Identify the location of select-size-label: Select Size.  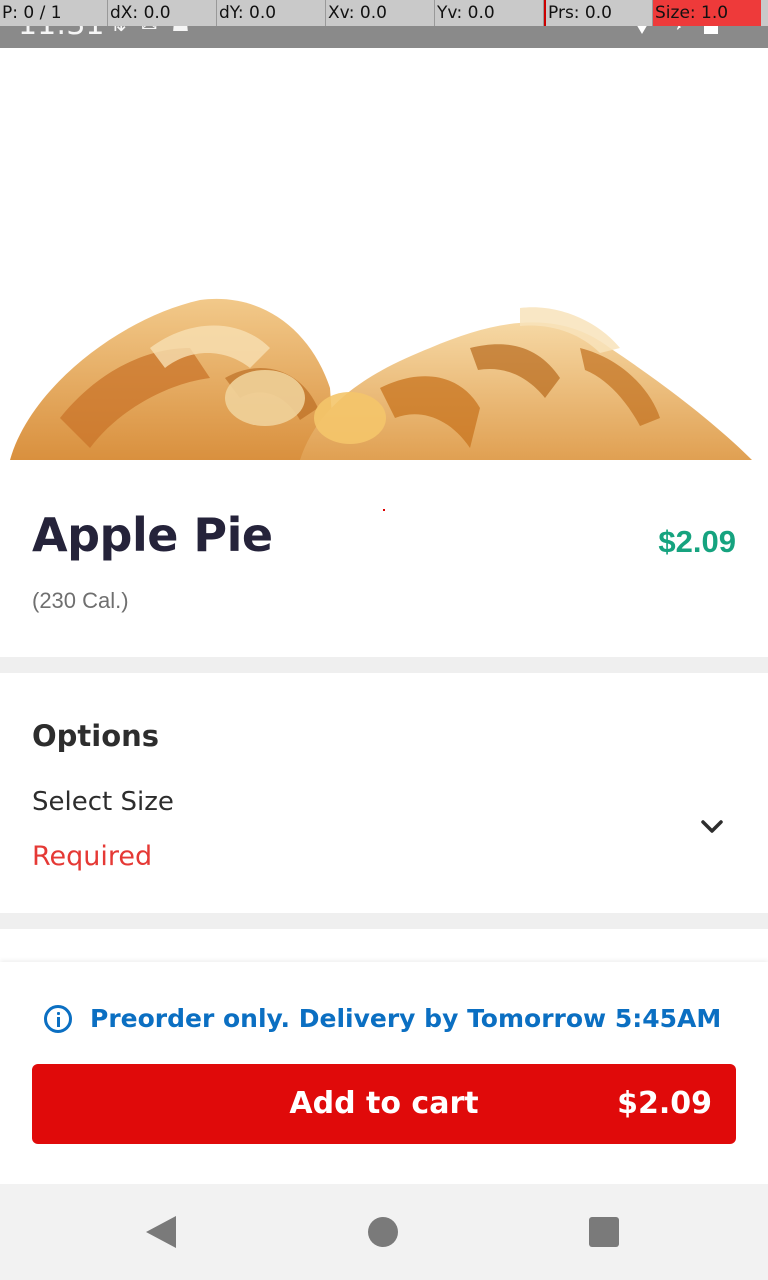
(103, 802).